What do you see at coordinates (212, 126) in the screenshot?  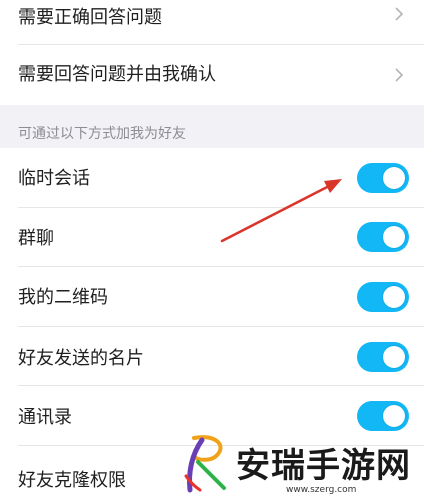 I see `section-header-bar: 可通过以下方式加我为好友` at bounding box center [212, 126].